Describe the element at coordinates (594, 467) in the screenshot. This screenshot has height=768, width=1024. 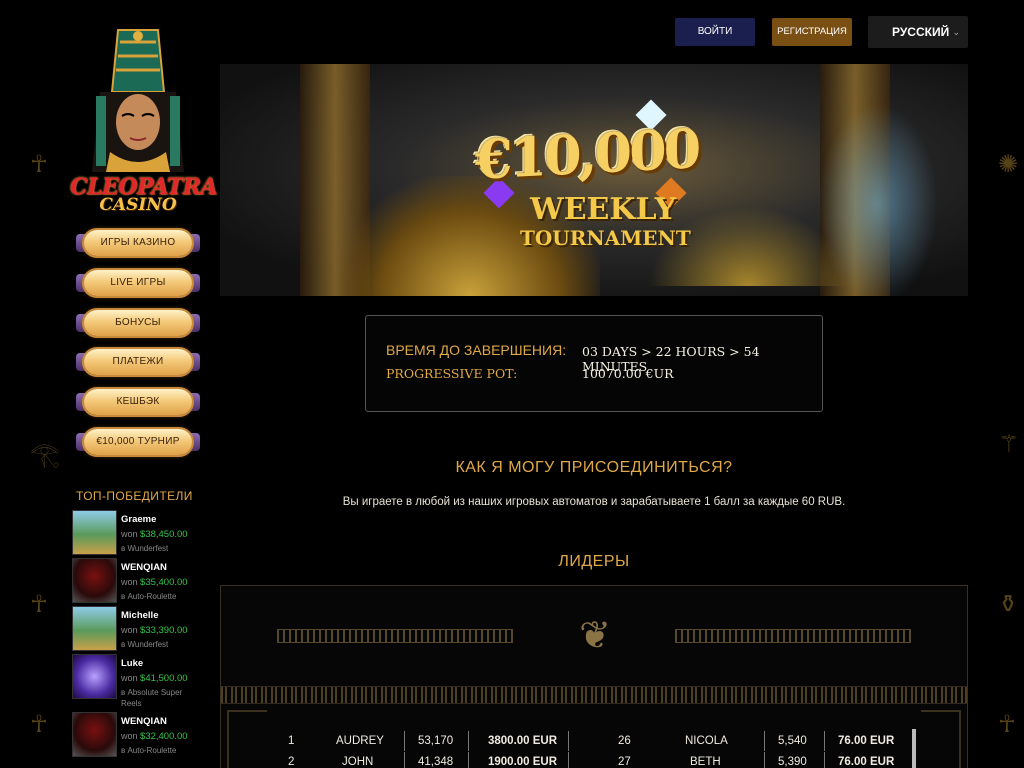
I see `how-to-join-title: КАК Я МОГУ ПРИСОЕДИНИТЬСЯ?` at that location.